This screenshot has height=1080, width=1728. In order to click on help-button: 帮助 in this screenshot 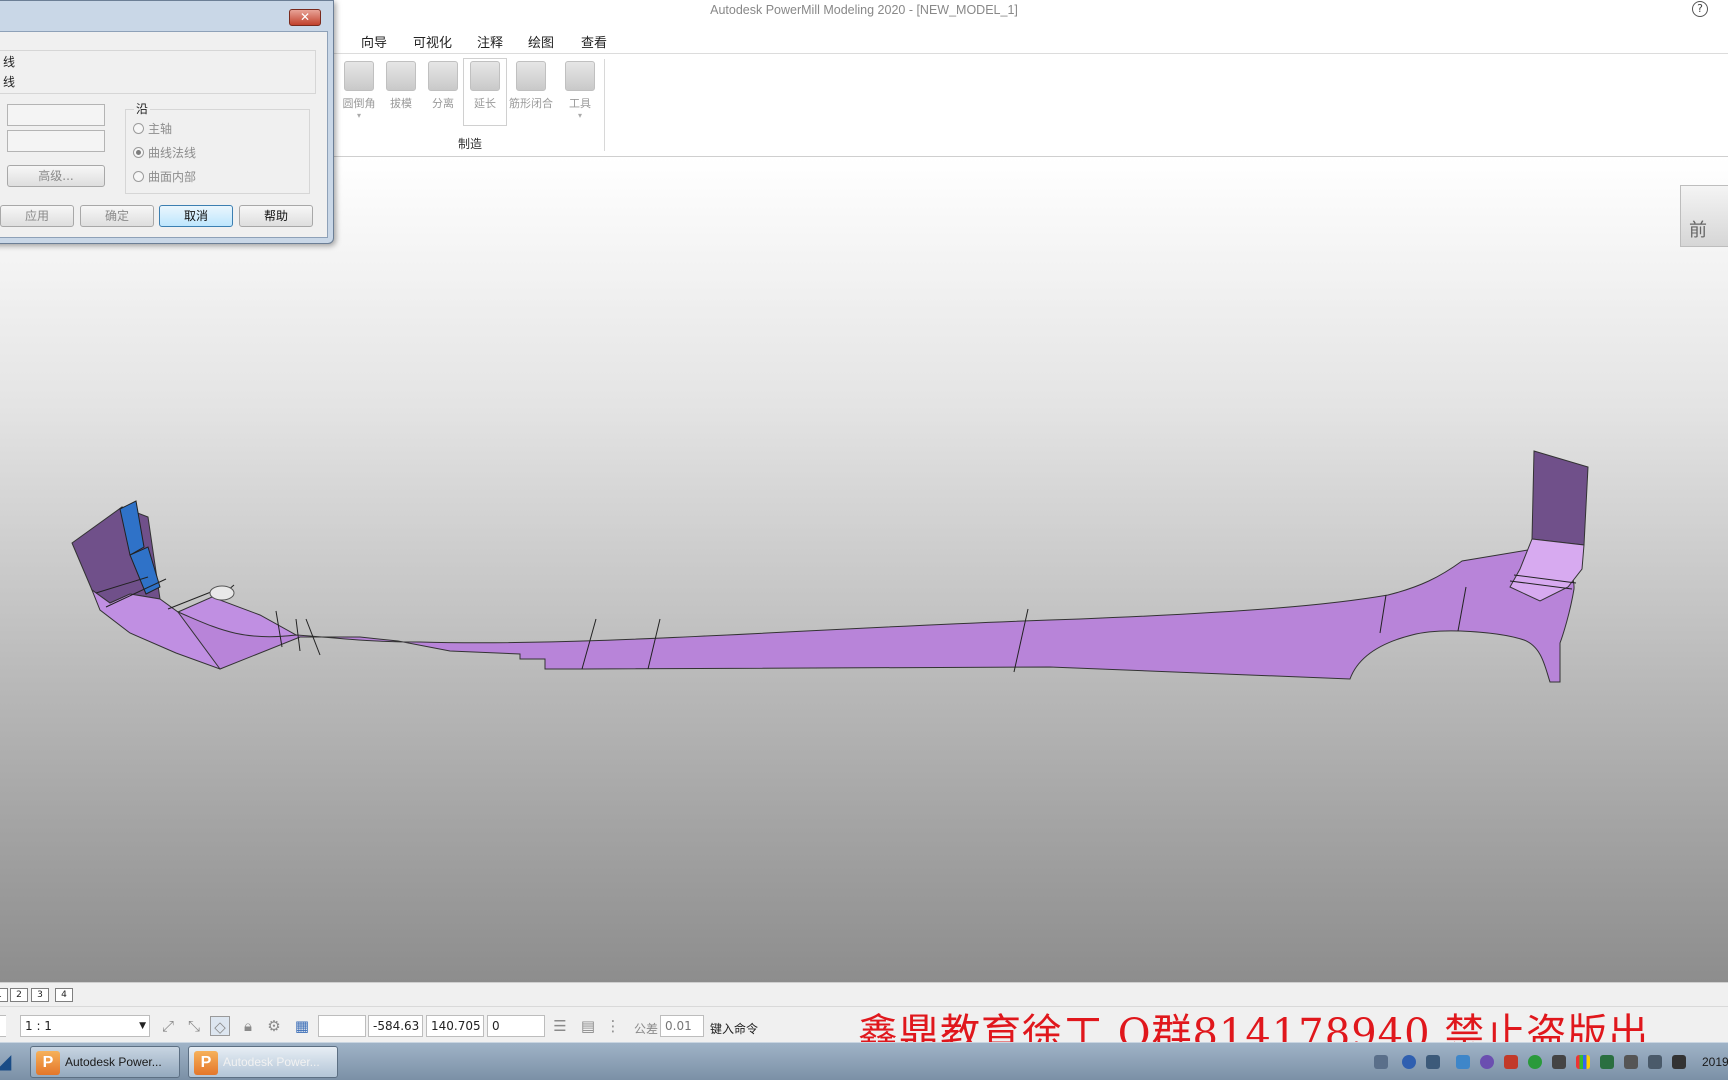, I will do `click(276, 216)`.